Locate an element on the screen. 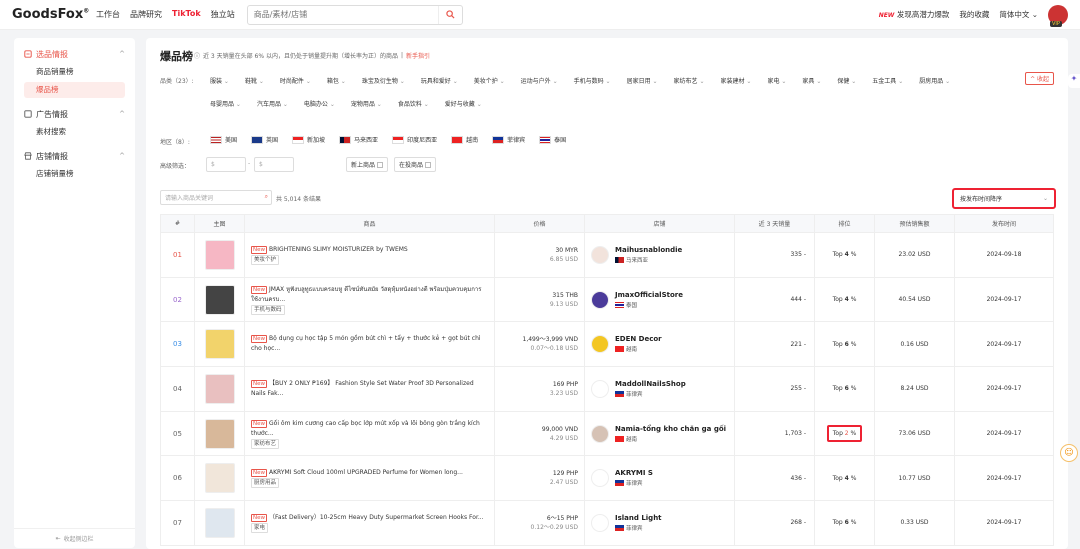  search-button is located at coordinates (449, 14).